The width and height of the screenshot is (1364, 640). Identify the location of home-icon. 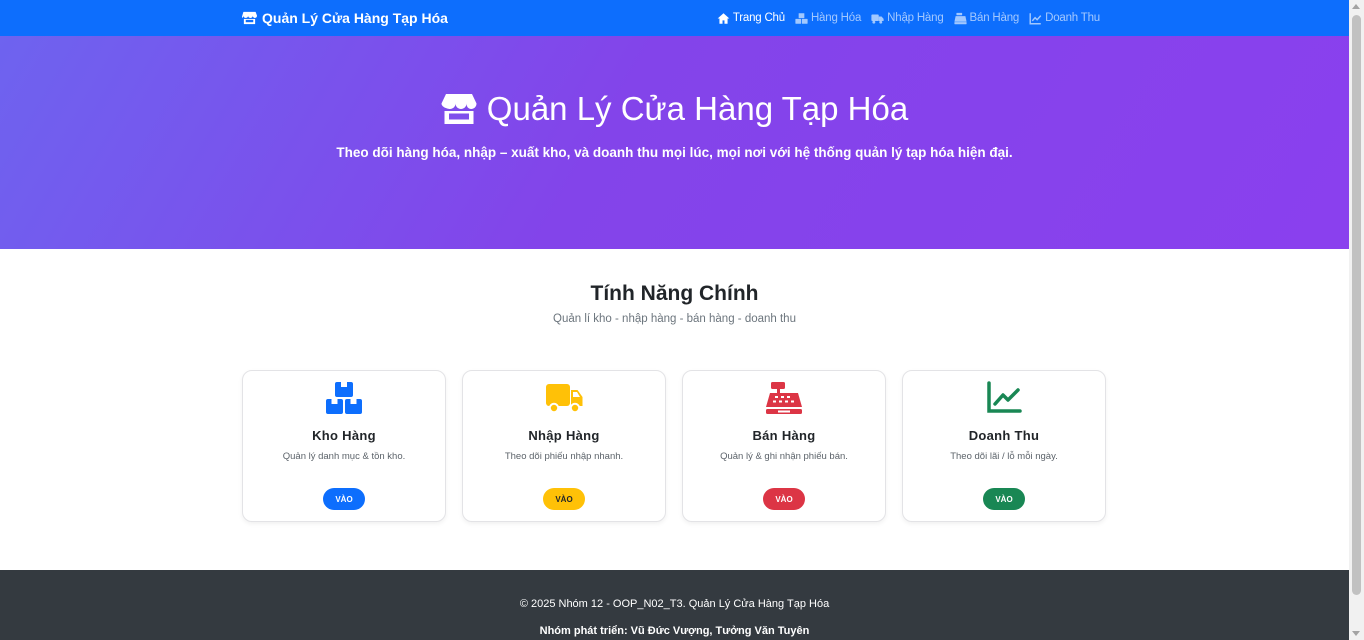
(723, 18).